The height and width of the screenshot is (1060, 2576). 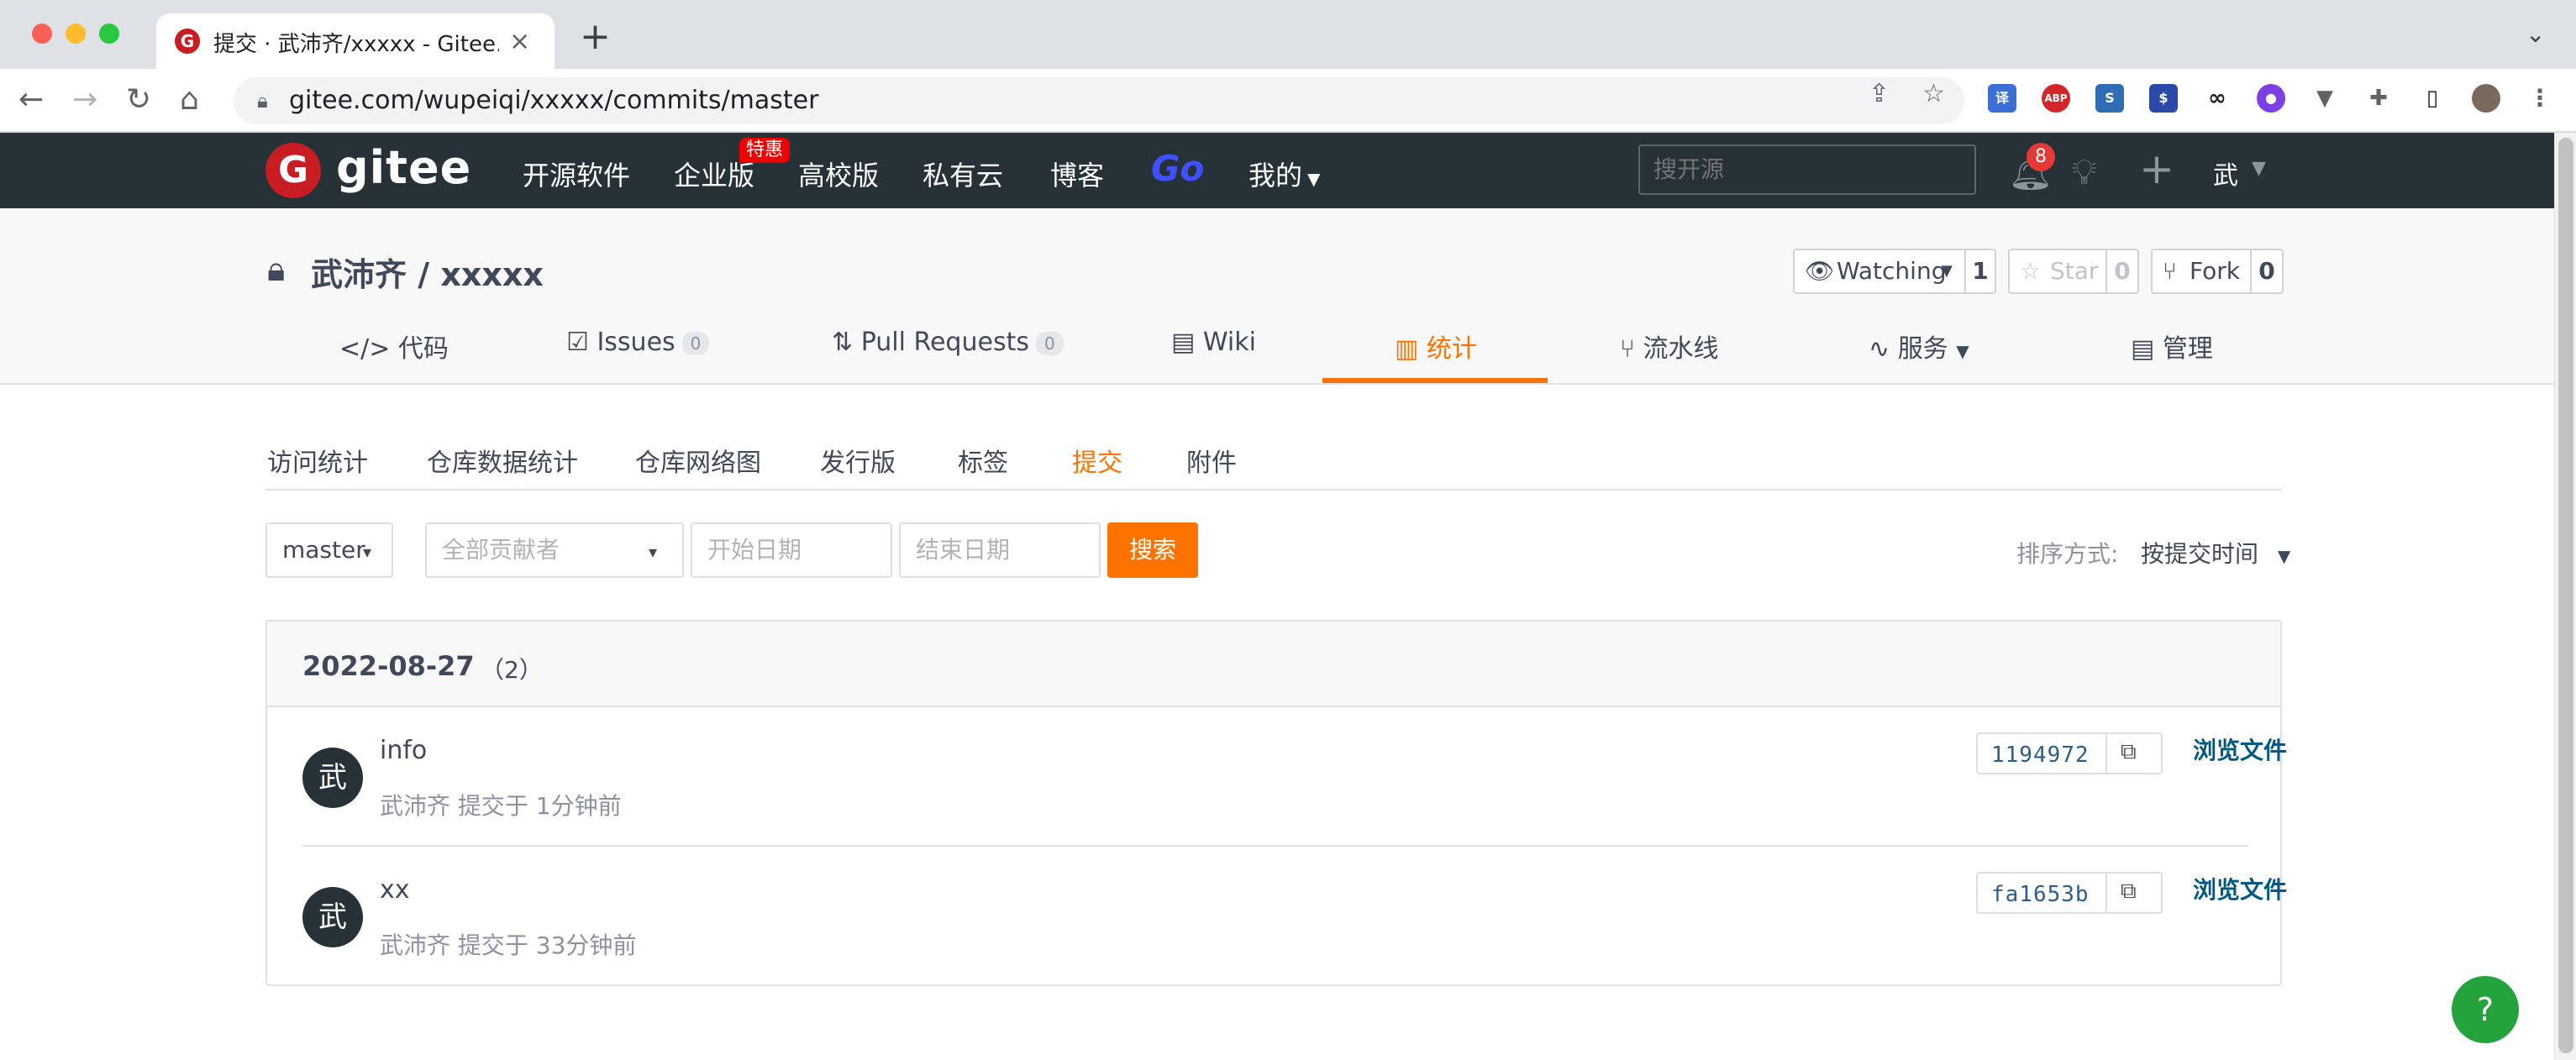 I want to click on contributor-select: 全部贡献者 ▾, so click(x=554, y=550).